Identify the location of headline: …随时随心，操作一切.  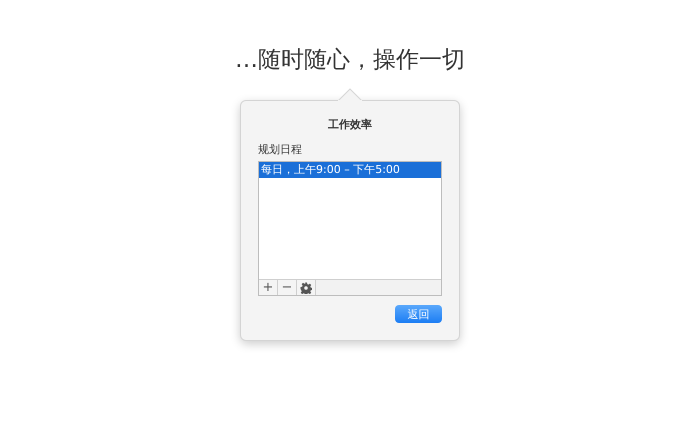
(350, 60).